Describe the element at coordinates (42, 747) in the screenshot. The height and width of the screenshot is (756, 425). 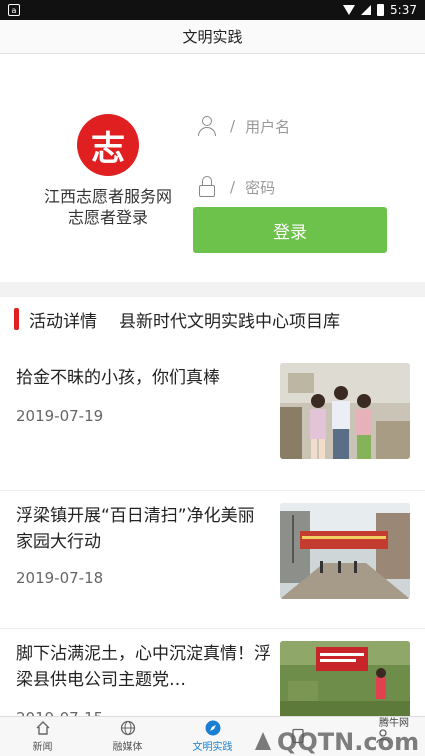
I see `tab-label: 新闻` at that location.